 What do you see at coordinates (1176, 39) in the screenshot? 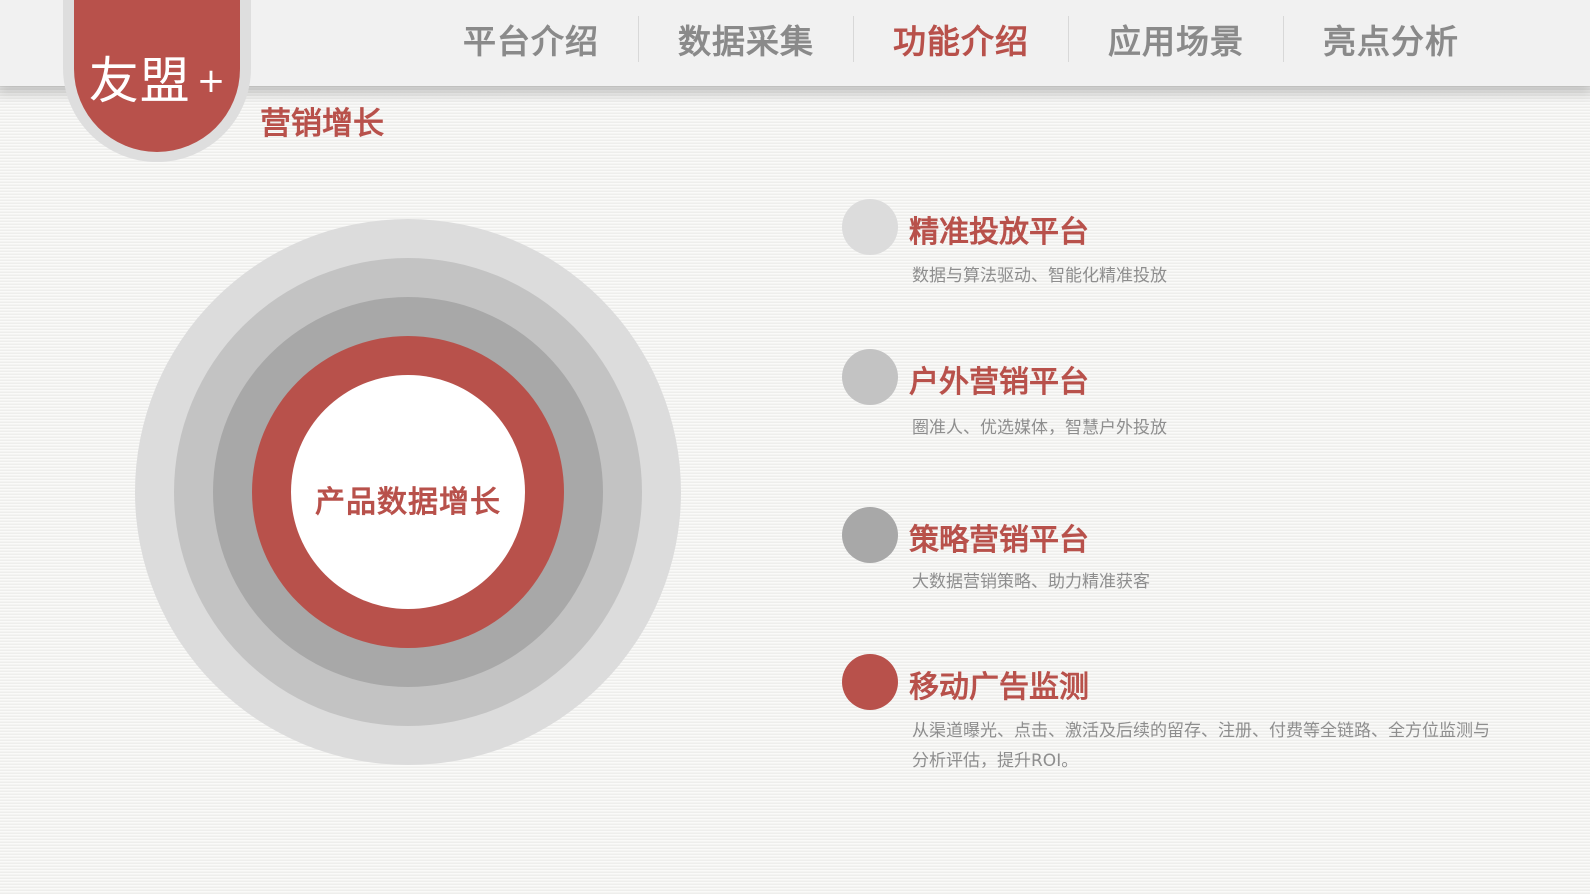
I see `nav-tab-use-cases: 应用场景` at bounding box center [1176, 39].